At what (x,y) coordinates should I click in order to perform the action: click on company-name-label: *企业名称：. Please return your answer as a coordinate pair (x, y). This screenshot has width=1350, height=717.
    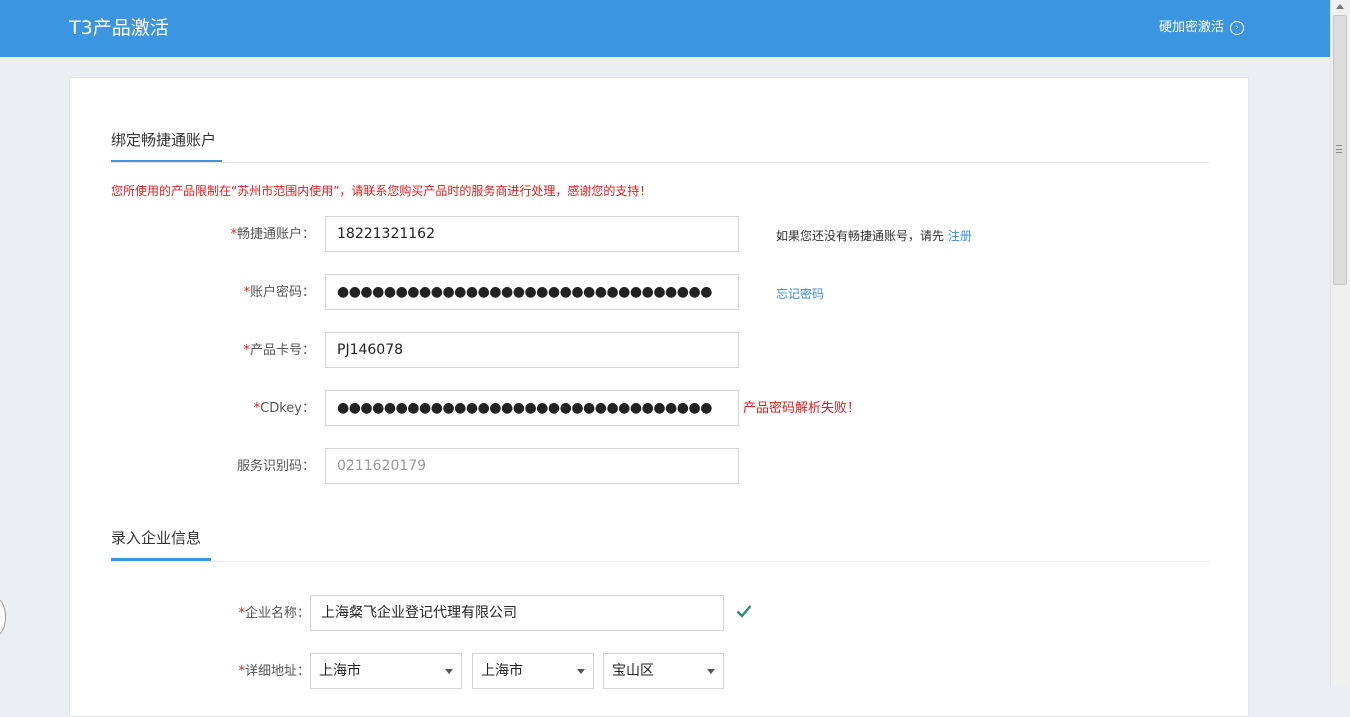
    Looking at the image, I should click on (274, 613).